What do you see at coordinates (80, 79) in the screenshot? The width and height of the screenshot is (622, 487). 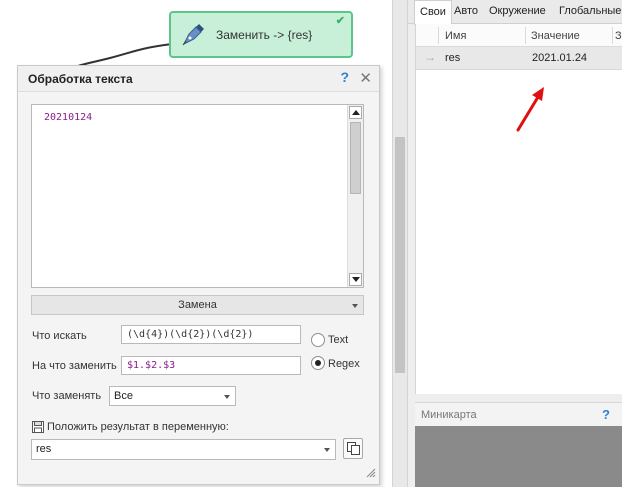 I see `dialog-title: Обработка текста` at bounding box center [80, 79].